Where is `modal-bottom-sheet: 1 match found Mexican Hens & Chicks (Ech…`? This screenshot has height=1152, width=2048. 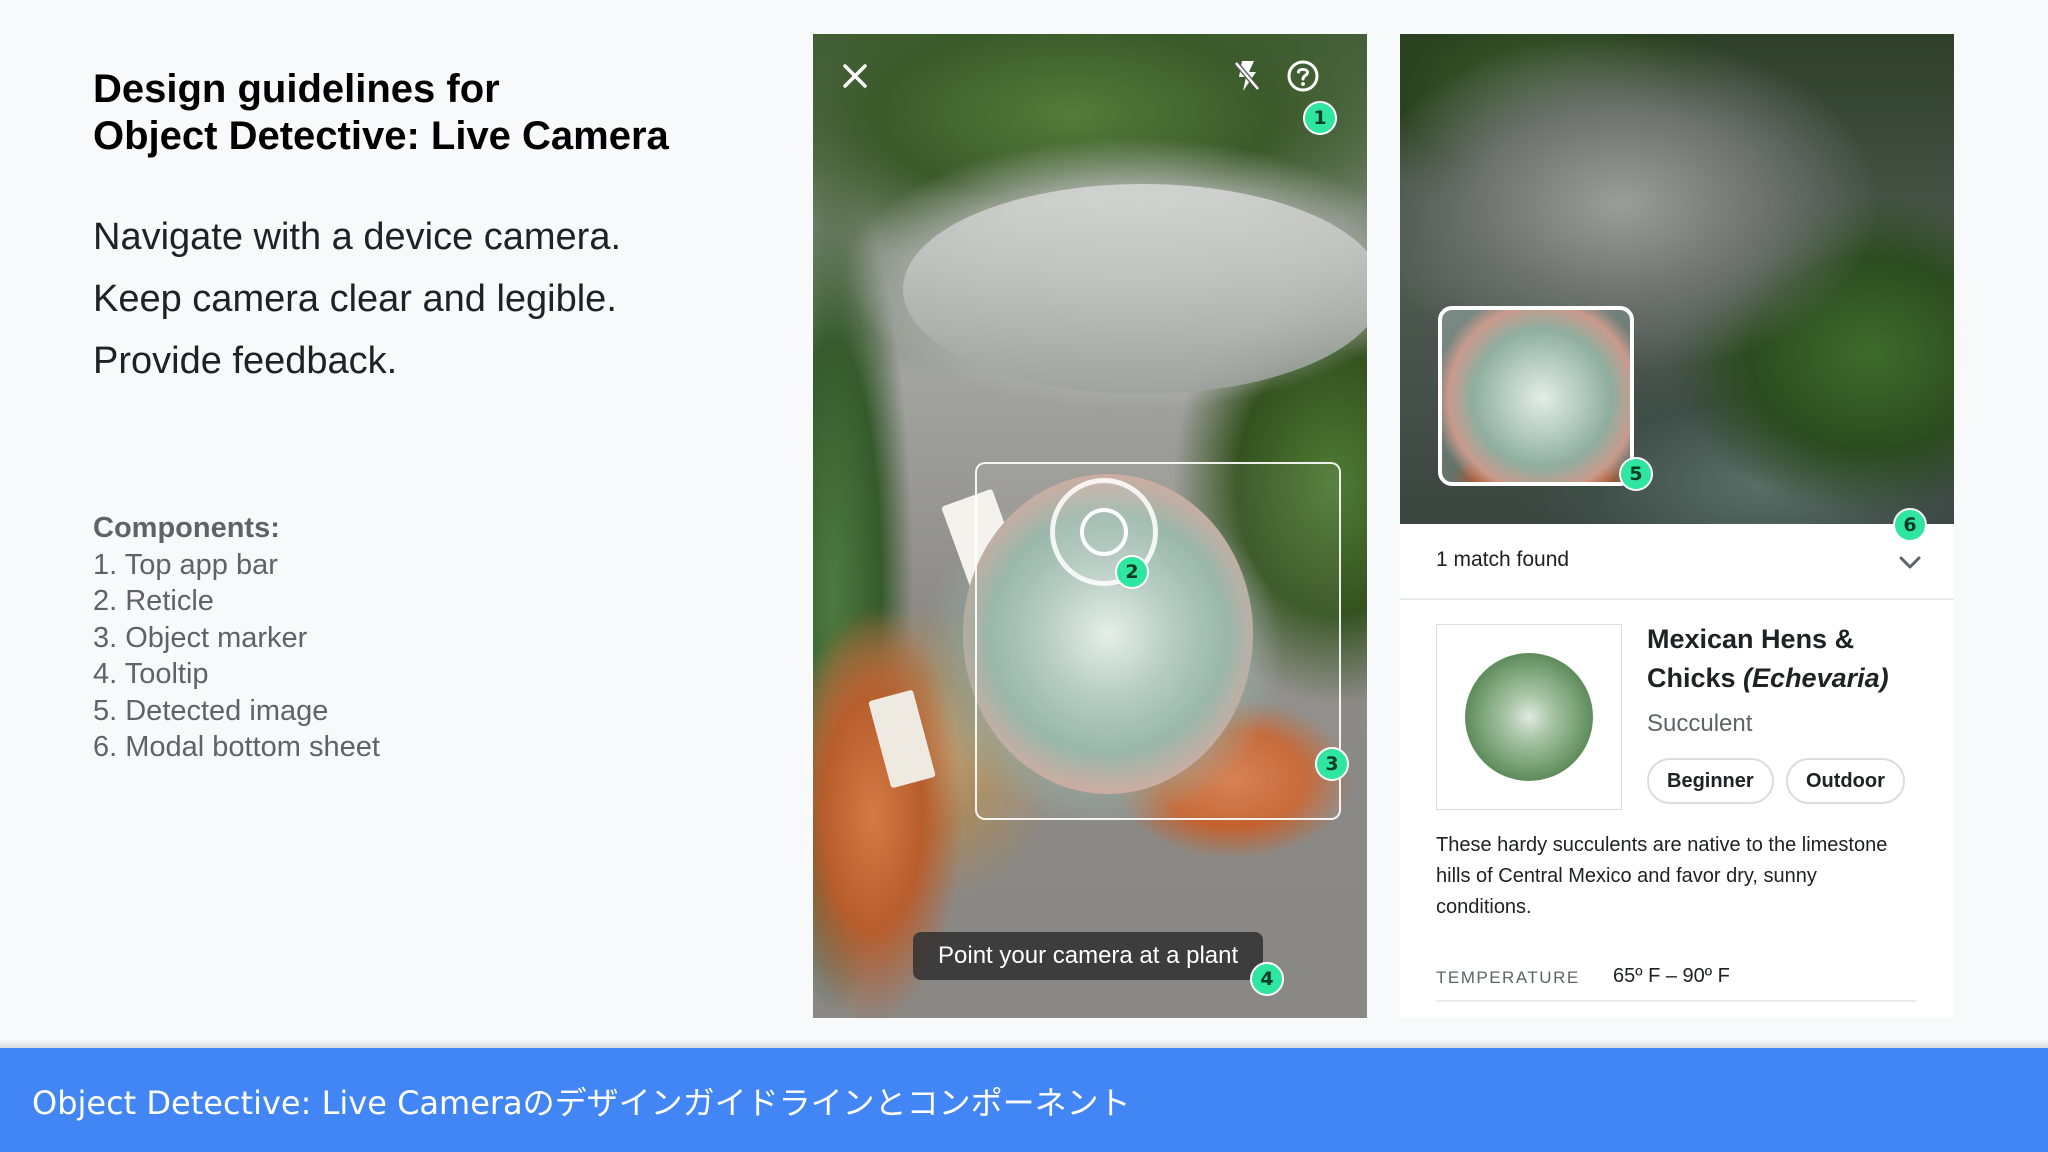 modal-bottom-sheet: 1 match found Mexican Hens & Chicks (Ech… is located at coordinates (1677, 772).